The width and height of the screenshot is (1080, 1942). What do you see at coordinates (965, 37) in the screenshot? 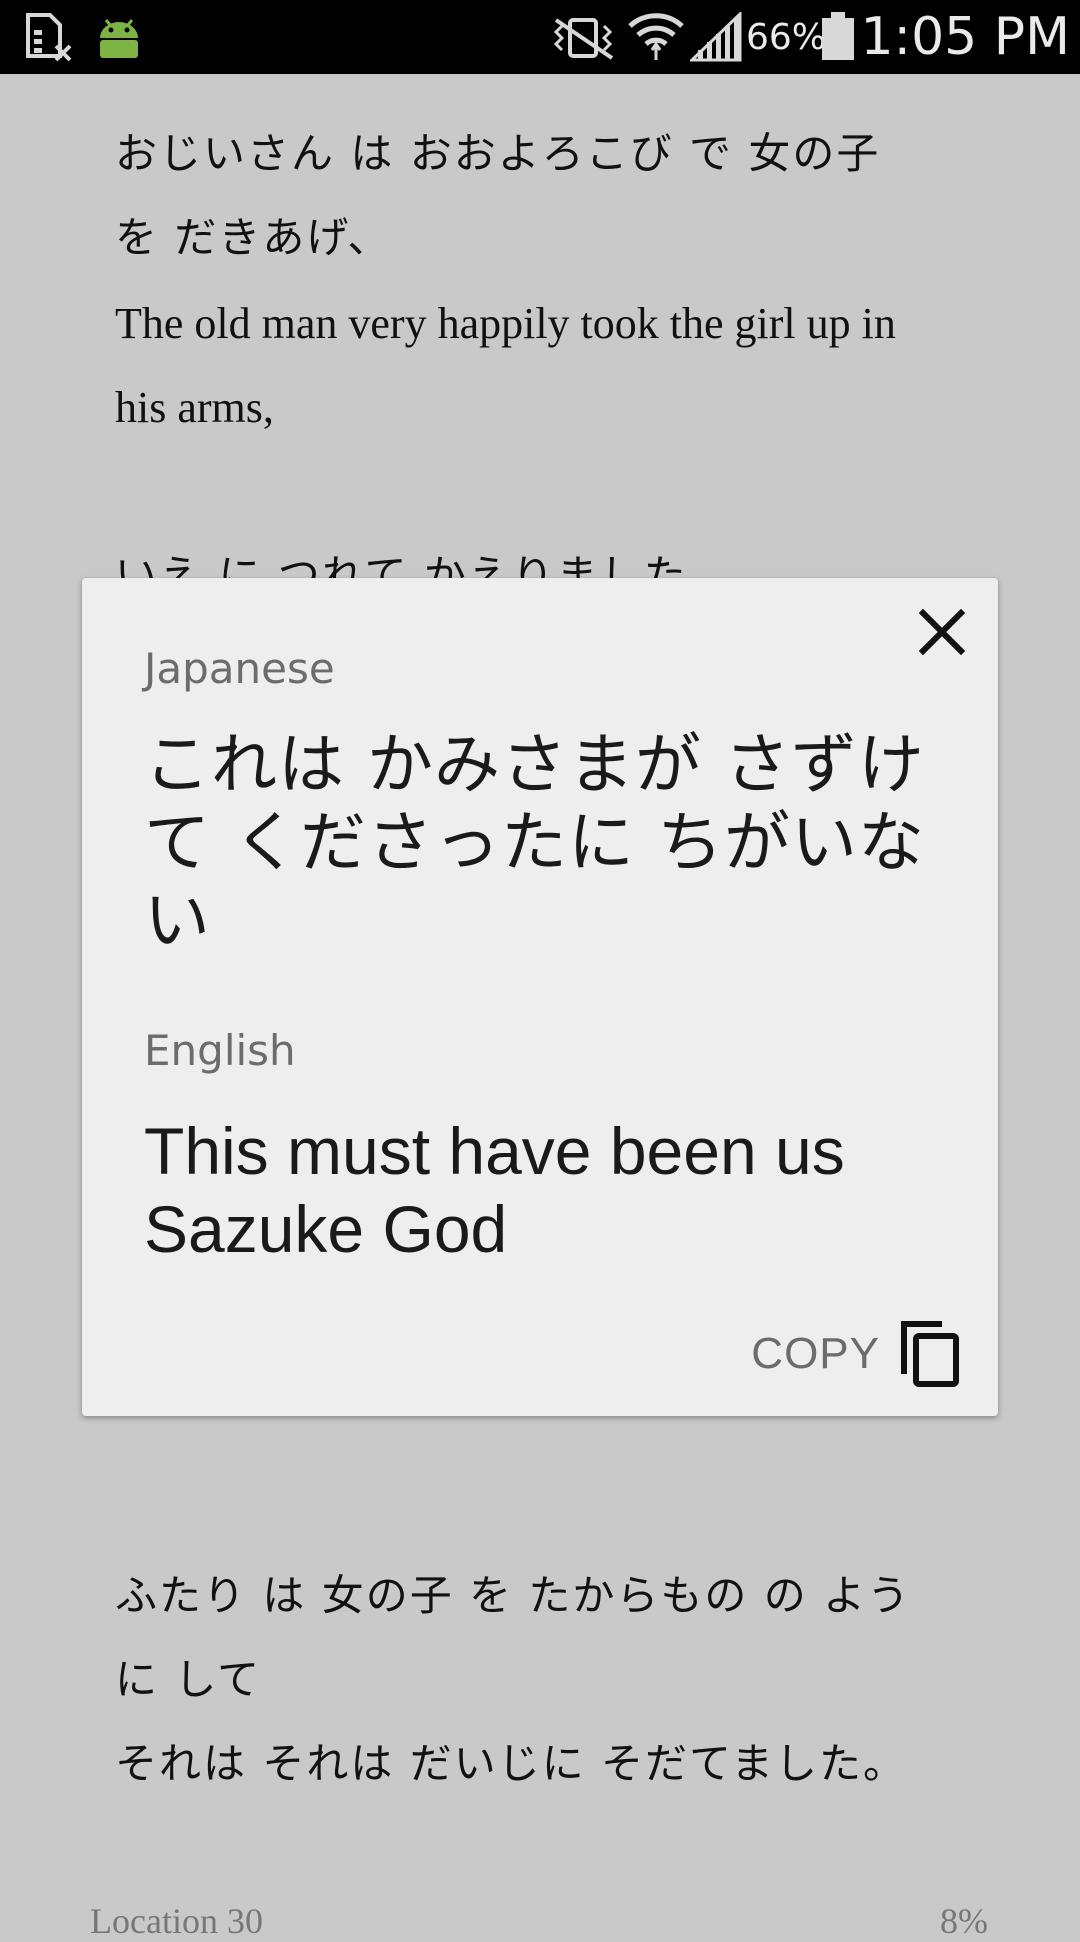
I see `status-clock: 1:05 PM` at bounding box center [965, 37].